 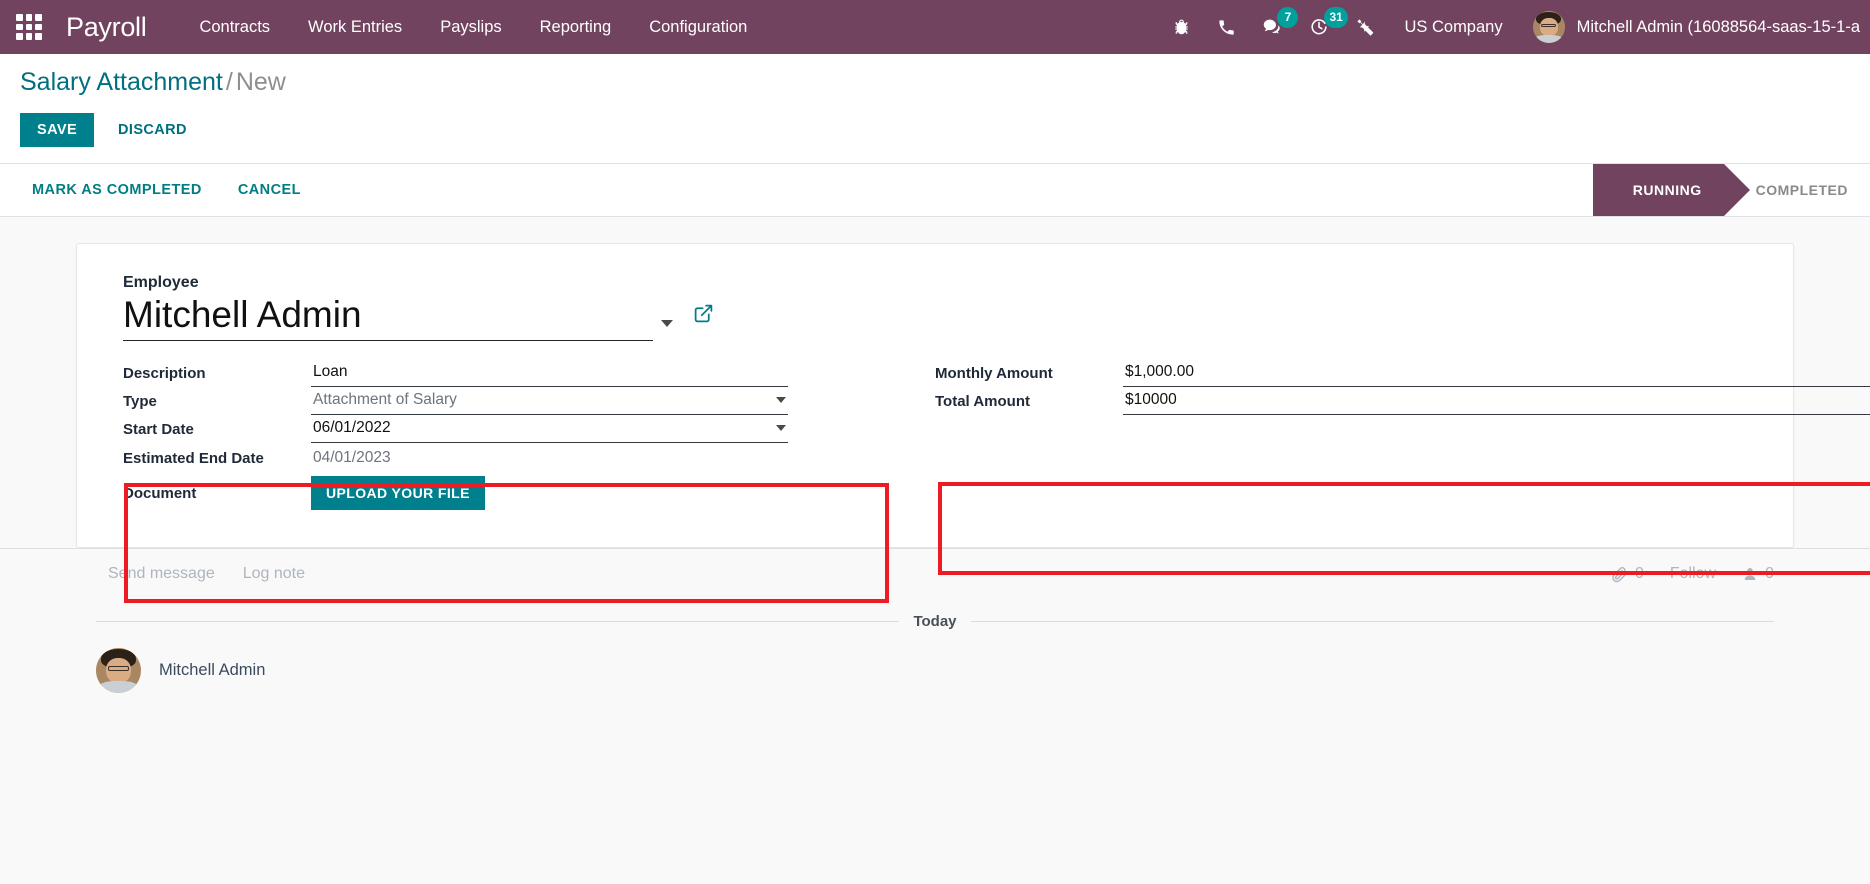 What do you see at coordinates (352, 427) in the screenshot?
I see `start-date-value: 06/01/2022` at bounding box center [352, 427].